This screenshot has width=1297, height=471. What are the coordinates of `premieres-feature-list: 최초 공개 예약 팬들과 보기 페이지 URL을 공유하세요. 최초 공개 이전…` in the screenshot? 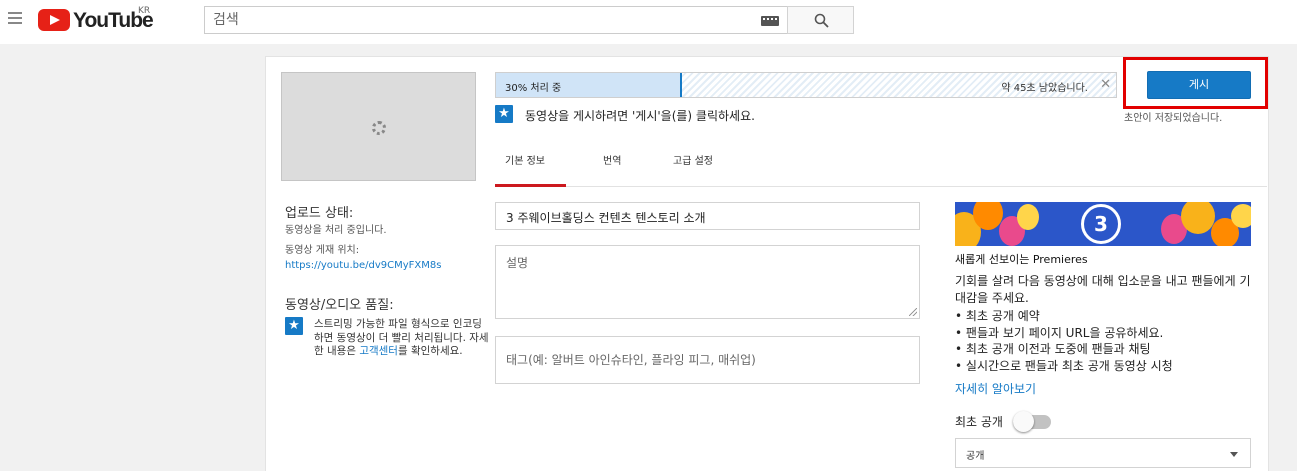 It's located at (1064, 341).